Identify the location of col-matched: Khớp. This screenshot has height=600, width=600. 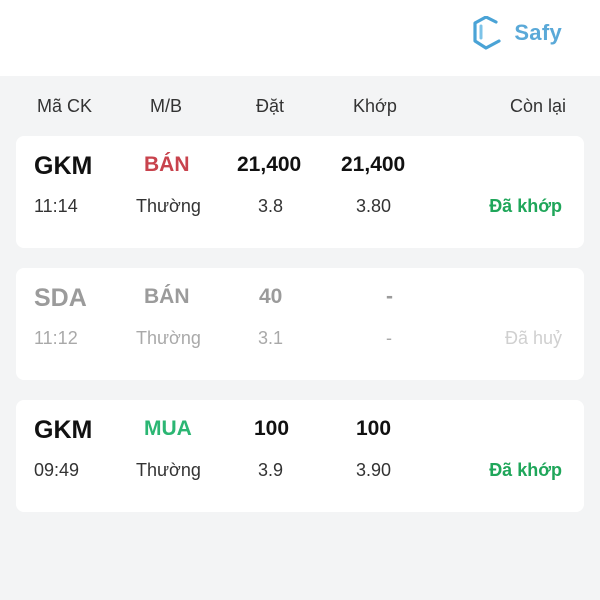
(375, 106).